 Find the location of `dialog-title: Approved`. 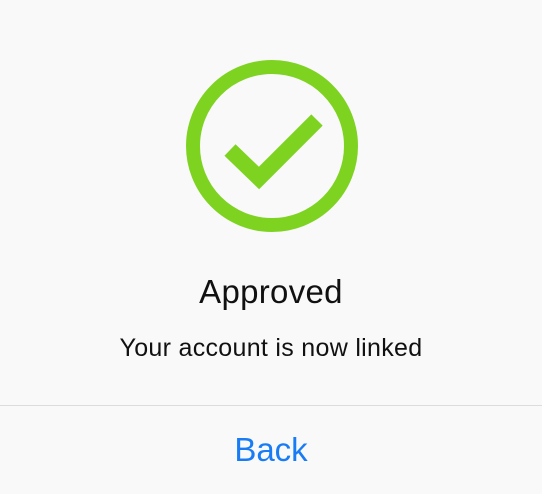

dialog-title: Approved is located at coordinates (271, 291).